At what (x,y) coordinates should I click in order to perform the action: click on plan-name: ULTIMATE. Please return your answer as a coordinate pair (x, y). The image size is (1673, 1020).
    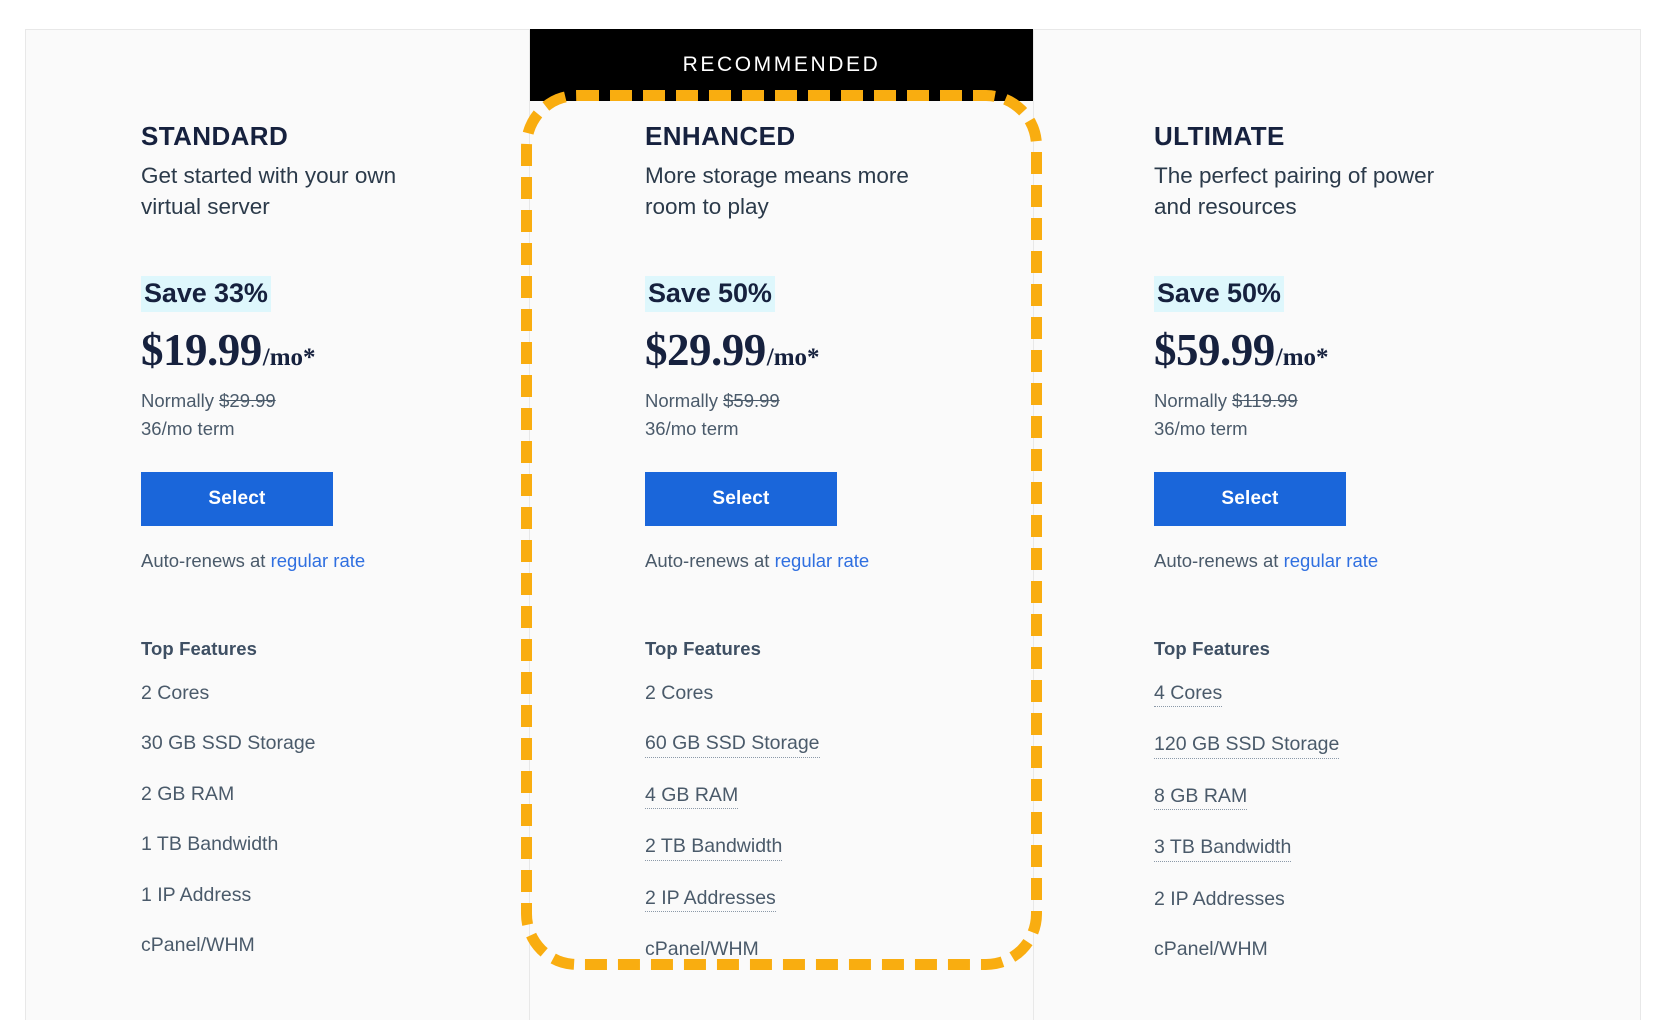
    Looking at the image, I should click on (1219, 136).